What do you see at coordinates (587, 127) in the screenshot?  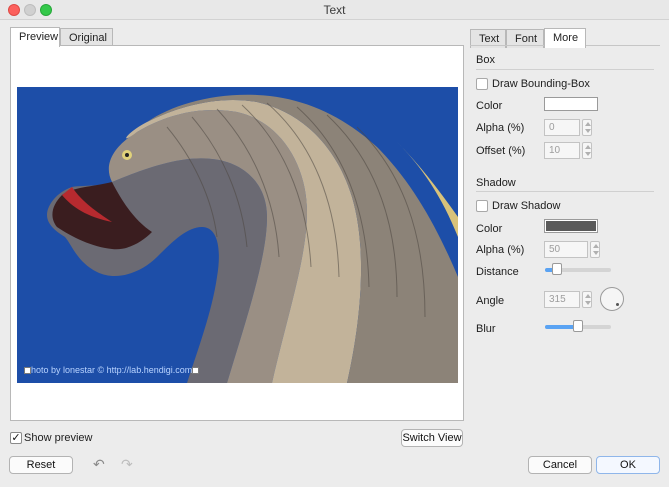 I see `box-alpha-stepper` at bounding box center [587, 127].